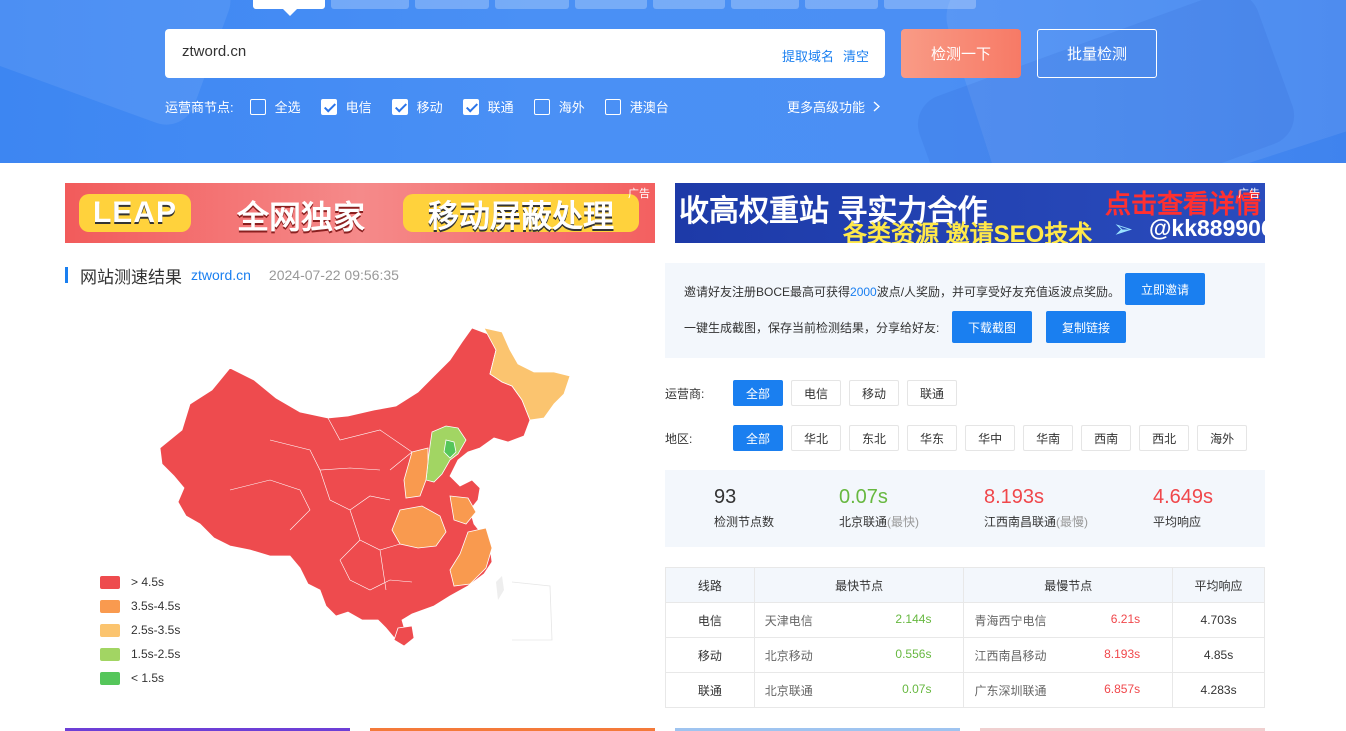 The width and height of the screenshot is (1346, 731). Describe the element at coordinates (877, 106) in the screenshot. I see `chevron-right-icon` at that location.